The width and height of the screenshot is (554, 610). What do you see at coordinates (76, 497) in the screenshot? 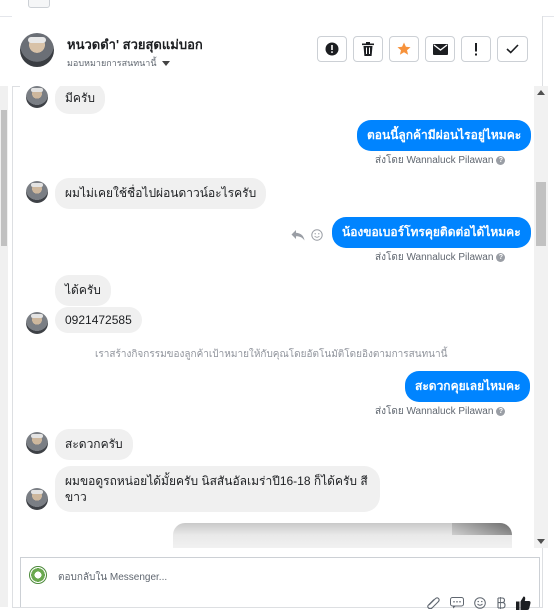
I see `message-line: ขาว` at bounding box center [76, 497].